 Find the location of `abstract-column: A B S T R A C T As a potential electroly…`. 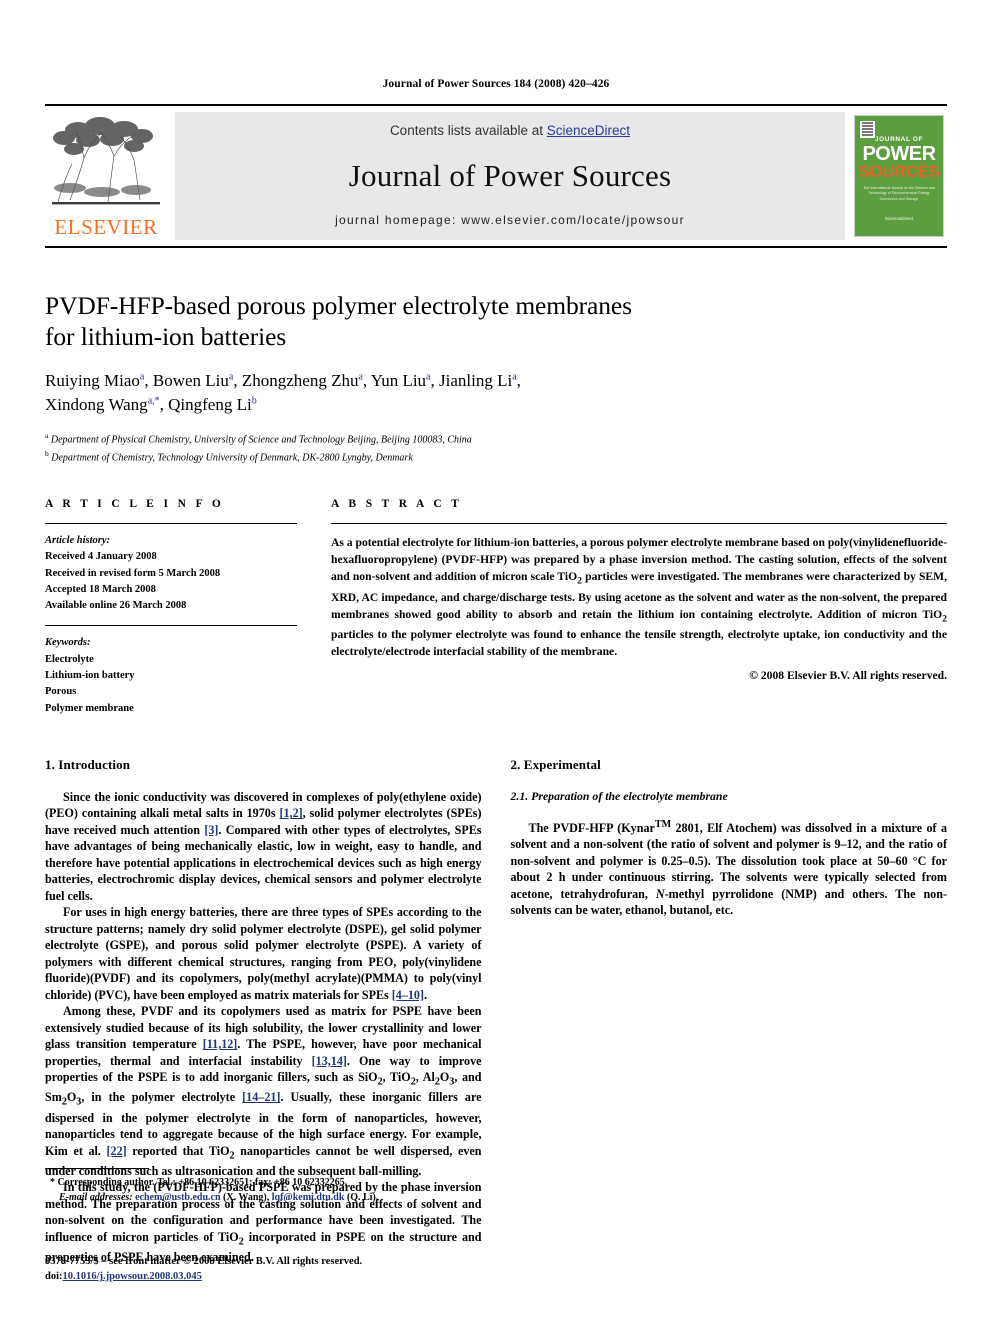

abstract-column: A B S T R A C T As a potential electroly… is located at coordinates (639, 607).